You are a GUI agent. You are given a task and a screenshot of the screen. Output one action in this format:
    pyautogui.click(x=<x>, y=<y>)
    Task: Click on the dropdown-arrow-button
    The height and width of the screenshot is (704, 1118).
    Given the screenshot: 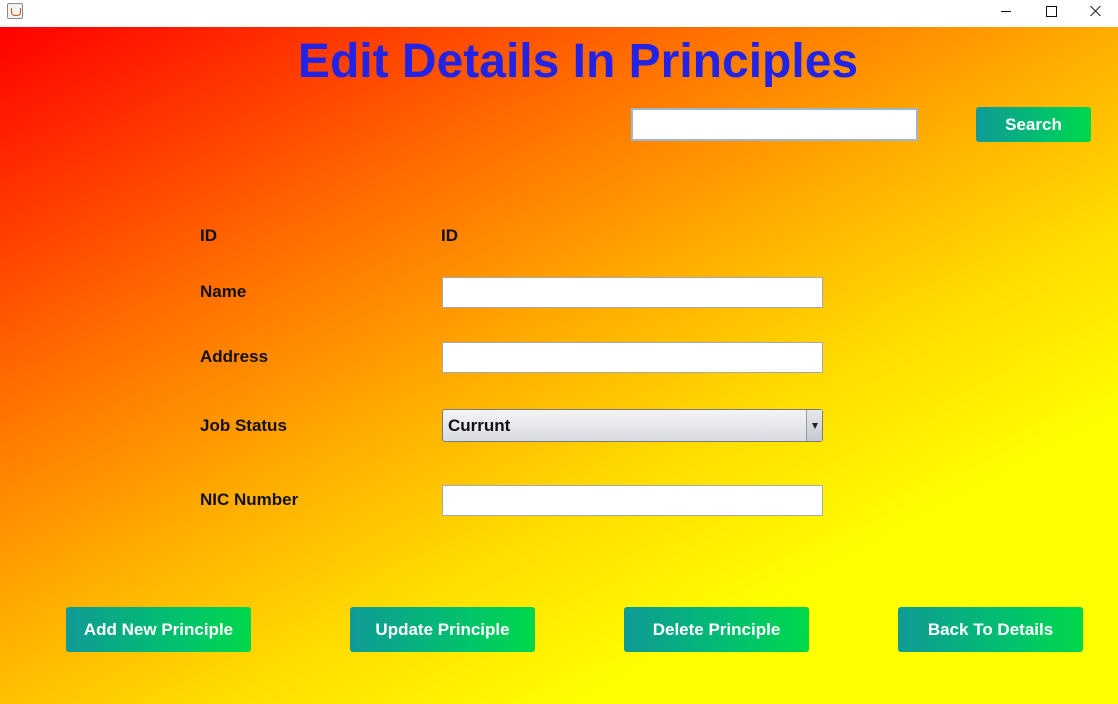 What is the action you would take?
    pyautogui.click(x=814, y=425)
    